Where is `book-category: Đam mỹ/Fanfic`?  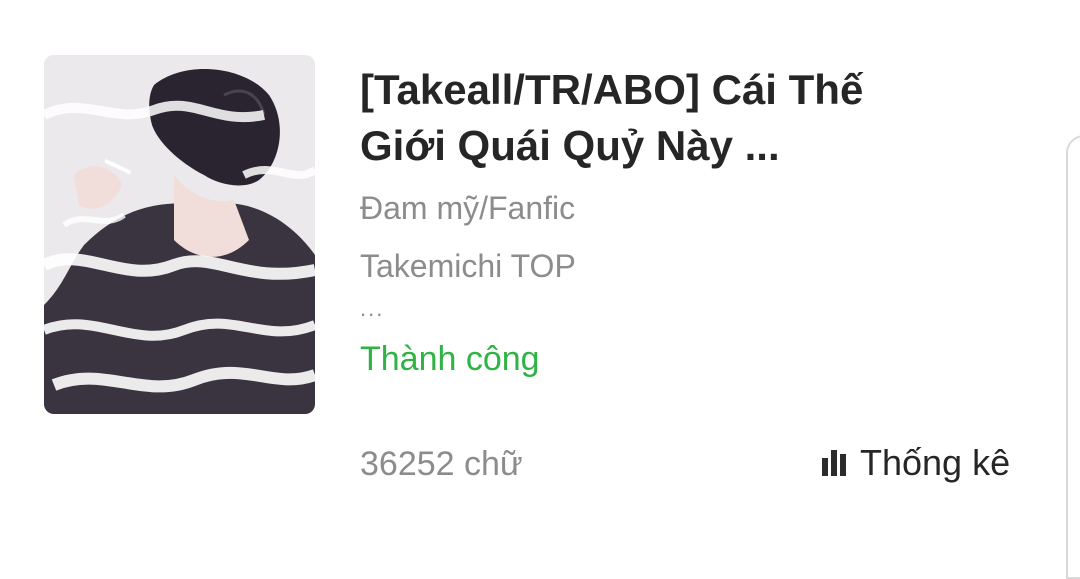 book-category: Đam mỹ/Fanfic is located at coordinates (468, 208).